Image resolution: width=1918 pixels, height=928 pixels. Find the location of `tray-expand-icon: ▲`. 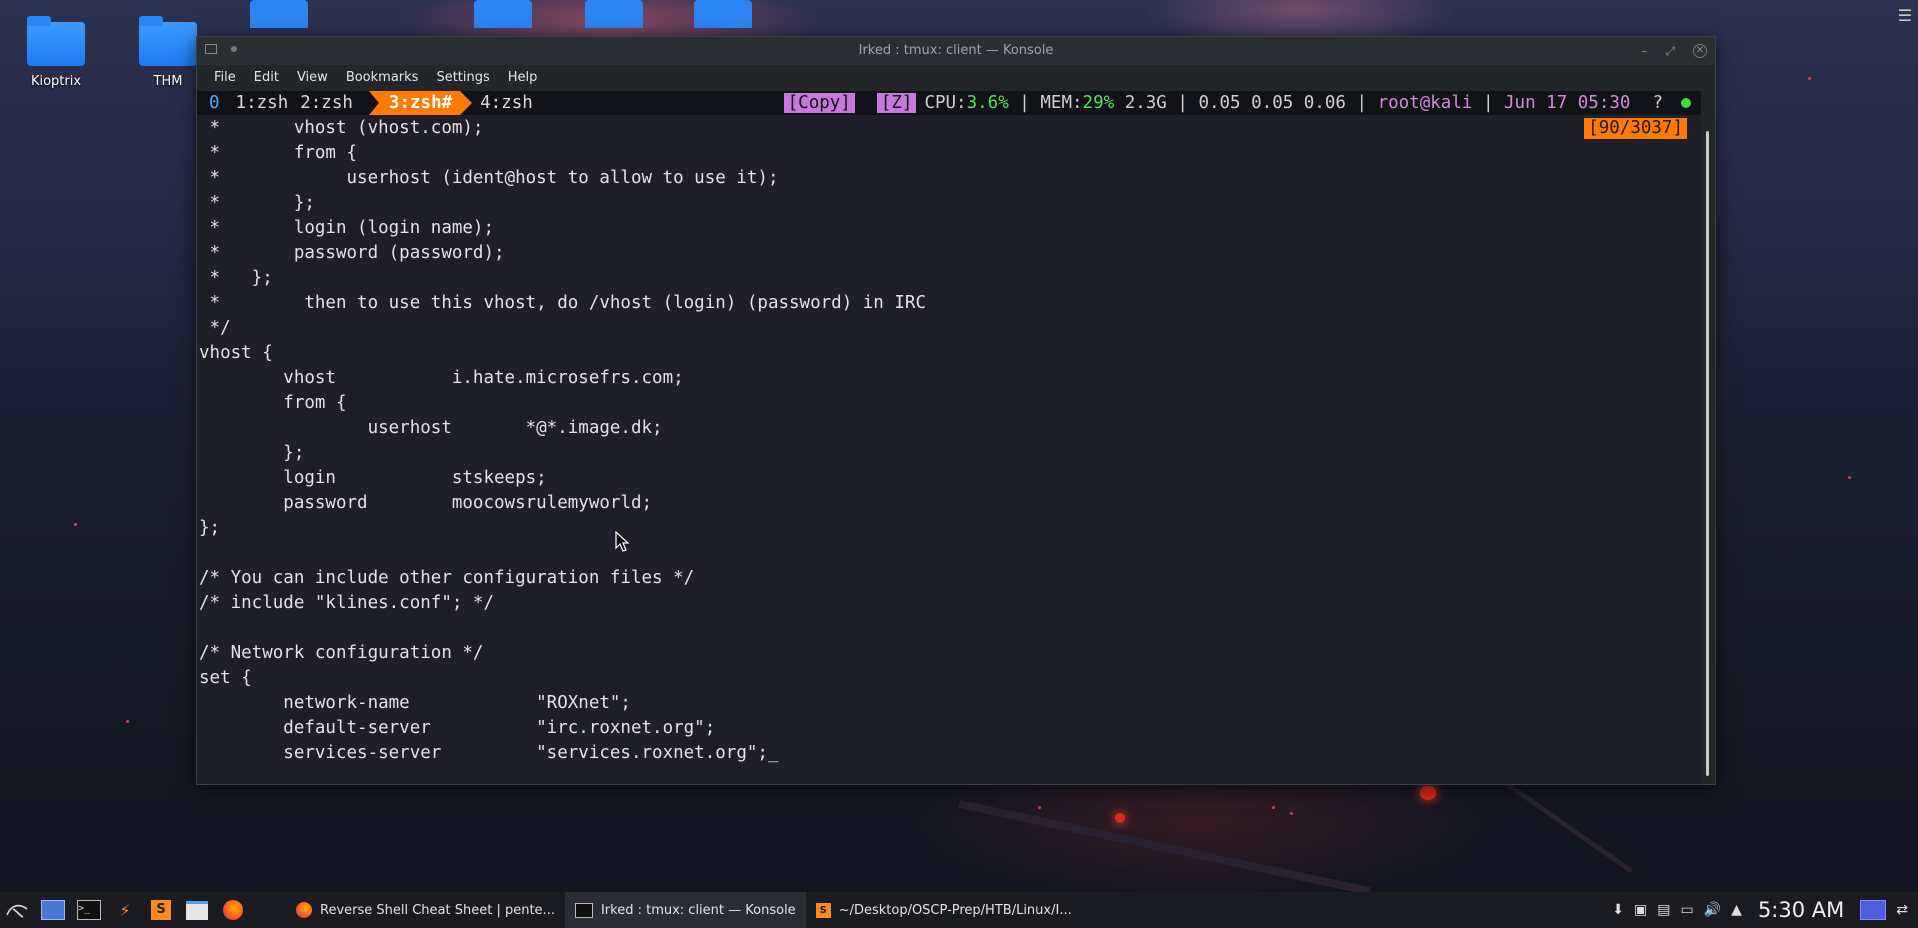

tray-expand-icon: ▲ is located at coordinates (1736, 910).